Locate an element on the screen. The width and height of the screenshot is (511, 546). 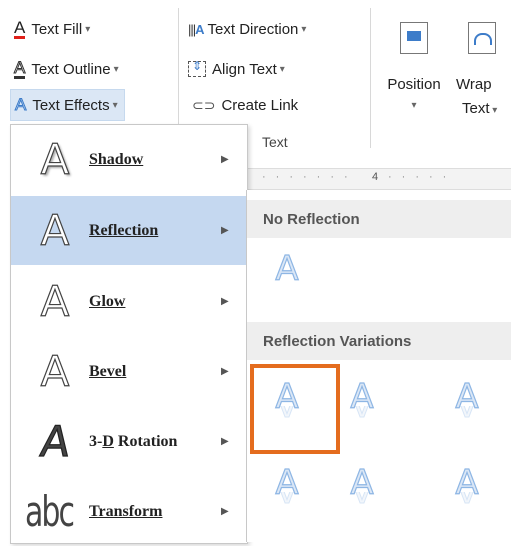
link-icon: ⊂⊃ is located at coordinates (204, 104).